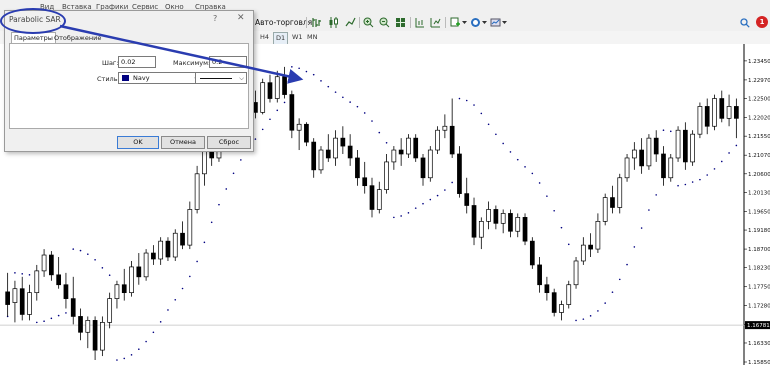 The width and height of the screenshot is (770, 365). What do you see at coordinates (137, 62) in the screenshot?
I see `step-input: 0.02` at bounding box center [137, 62].